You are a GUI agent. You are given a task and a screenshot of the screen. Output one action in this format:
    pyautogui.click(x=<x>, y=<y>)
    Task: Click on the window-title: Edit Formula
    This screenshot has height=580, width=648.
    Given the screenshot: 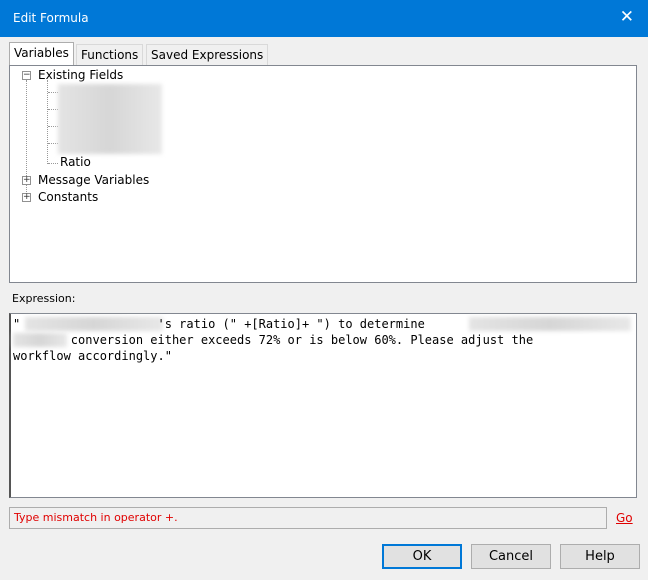 What is the action you would take?
    pyautogui.click(x=51, y=18)
    